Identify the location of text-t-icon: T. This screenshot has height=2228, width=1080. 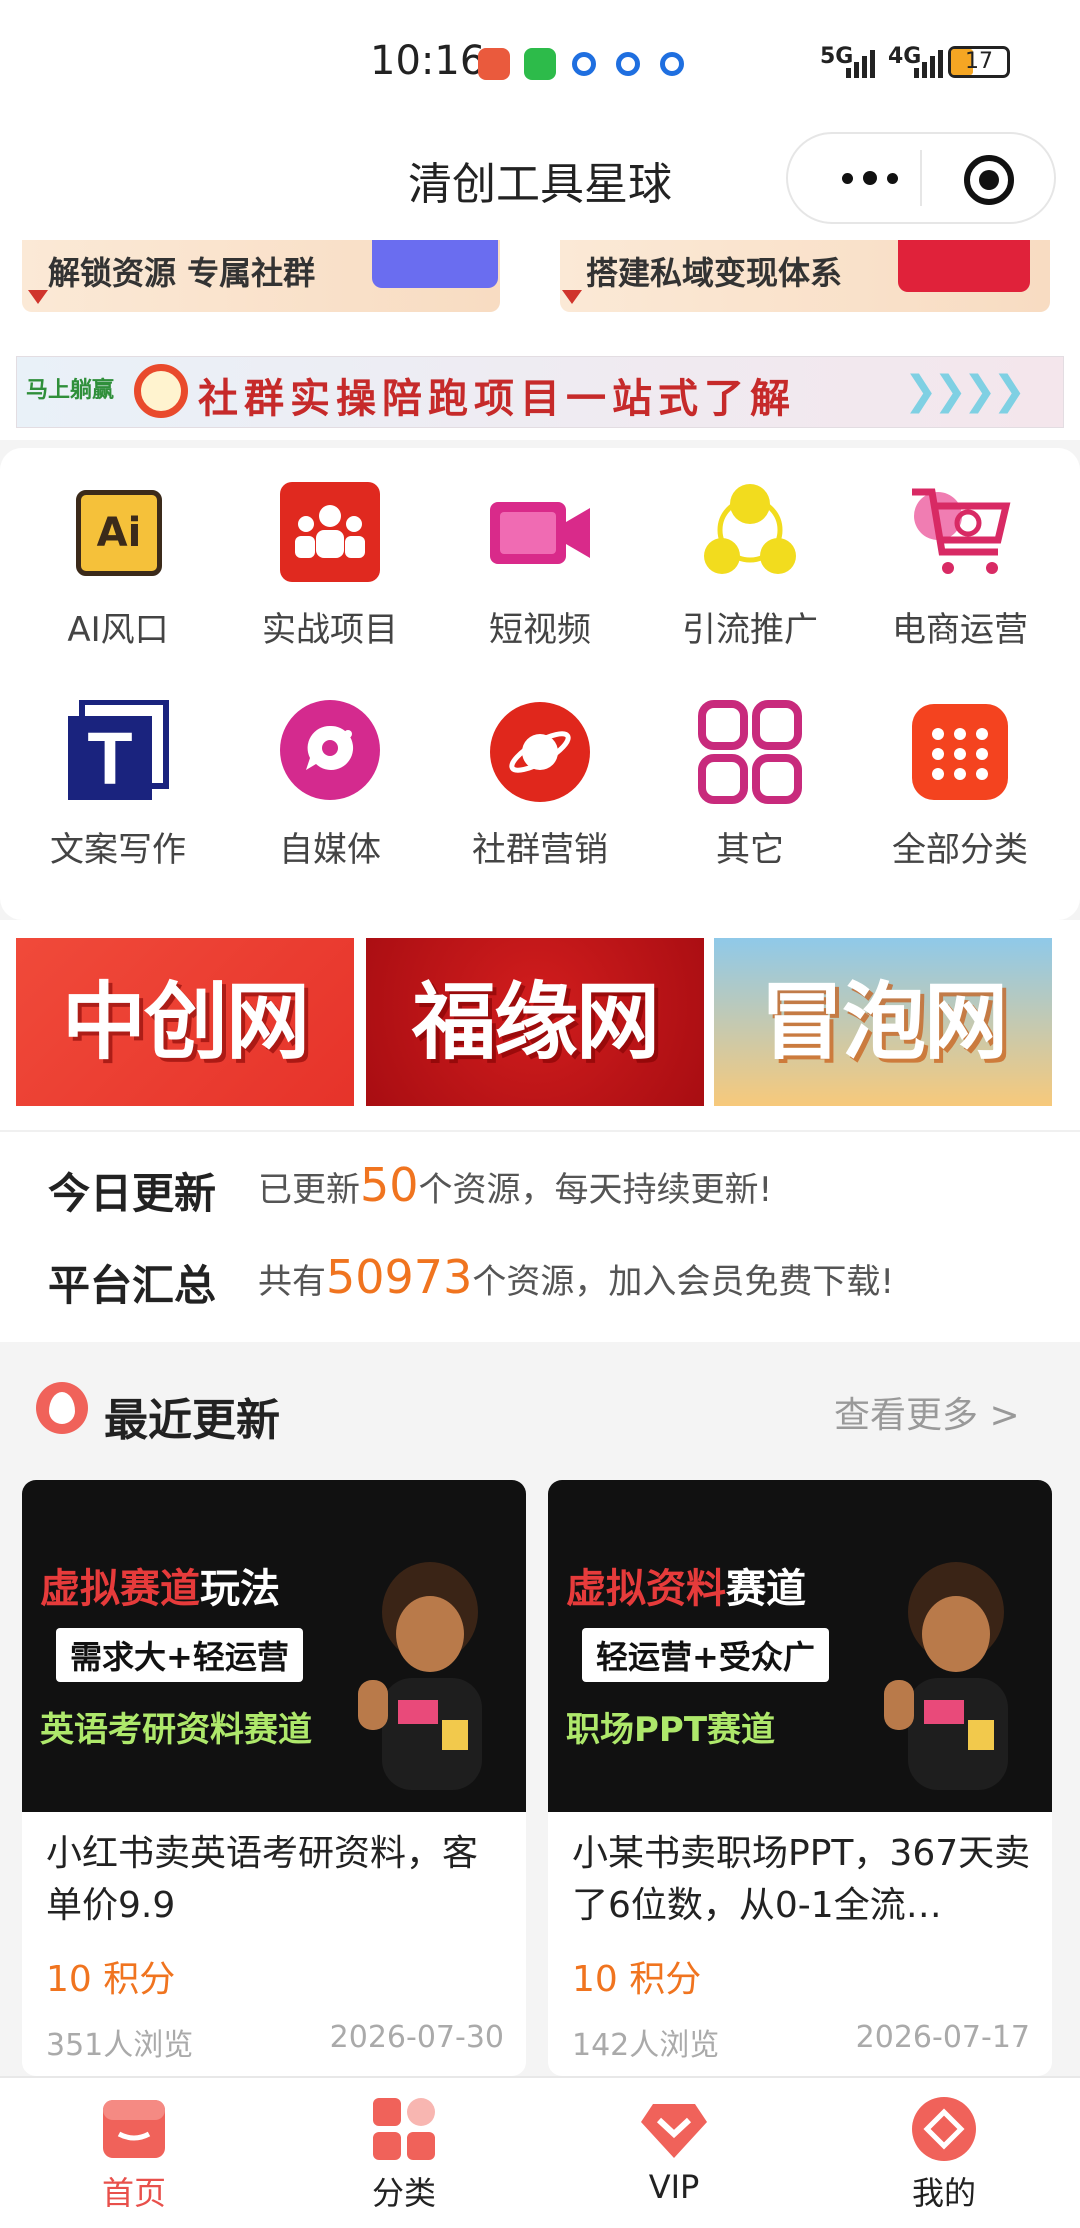
(118, 751).